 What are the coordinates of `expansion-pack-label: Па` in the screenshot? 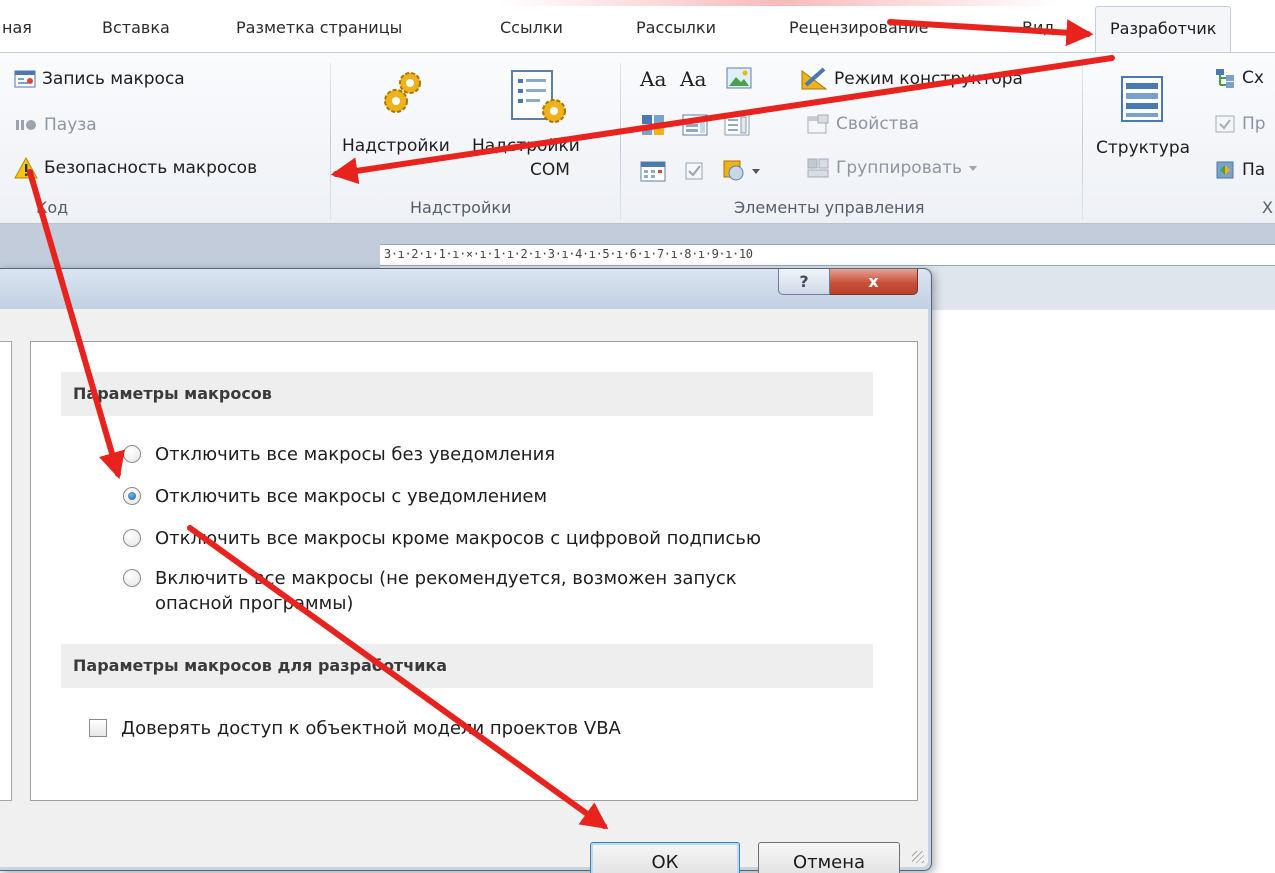 It's located at (1254, 170).